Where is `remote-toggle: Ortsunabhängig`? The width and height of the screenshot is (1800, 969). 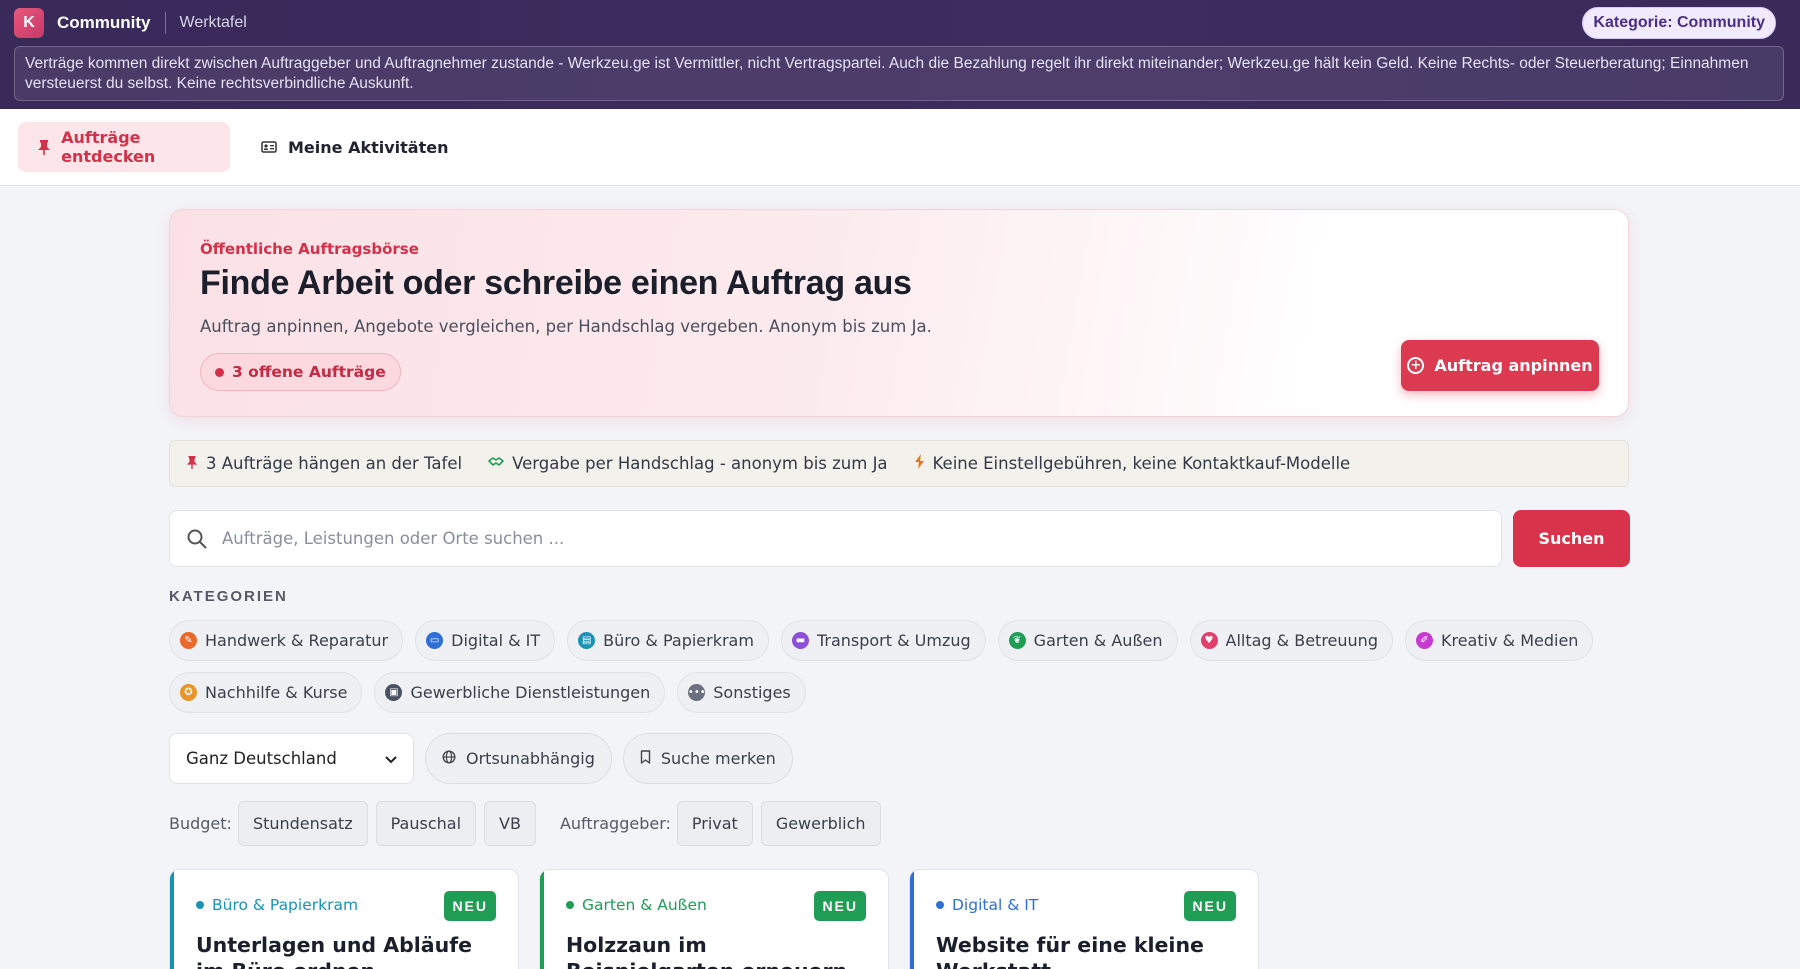
remote-toggle: Ortsunabhängig is located at coordinates (518, 758).